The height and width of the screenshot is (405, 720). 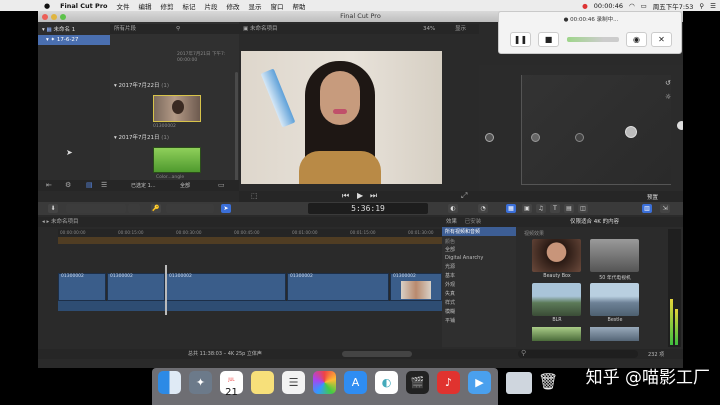 I want to click on keyword-icon: 🔑, so click(x=156, y=208).